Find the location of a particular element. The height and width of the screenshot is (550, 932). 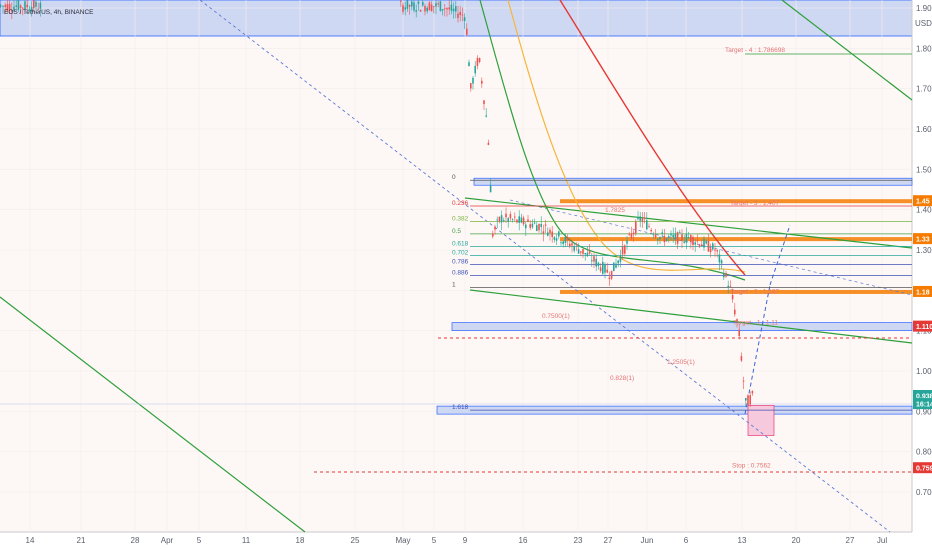

fib-label-5: 0.702 is located at coordinates (460, 253).